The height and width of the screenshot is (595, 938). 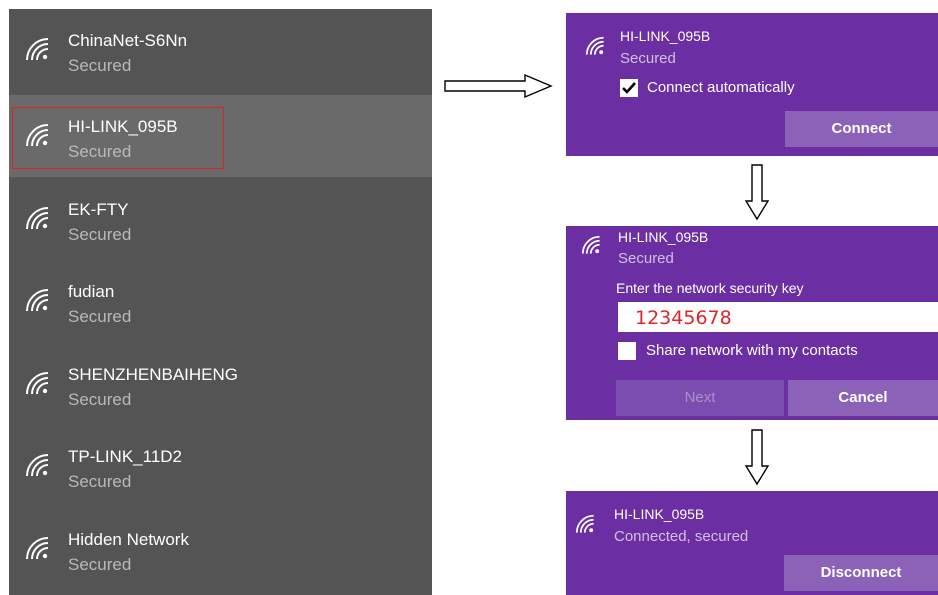 What do you see at coordinates (681, 536) in the screenshot?
I see `connection-status: Connected, secured` at bounding box center [681, 536].